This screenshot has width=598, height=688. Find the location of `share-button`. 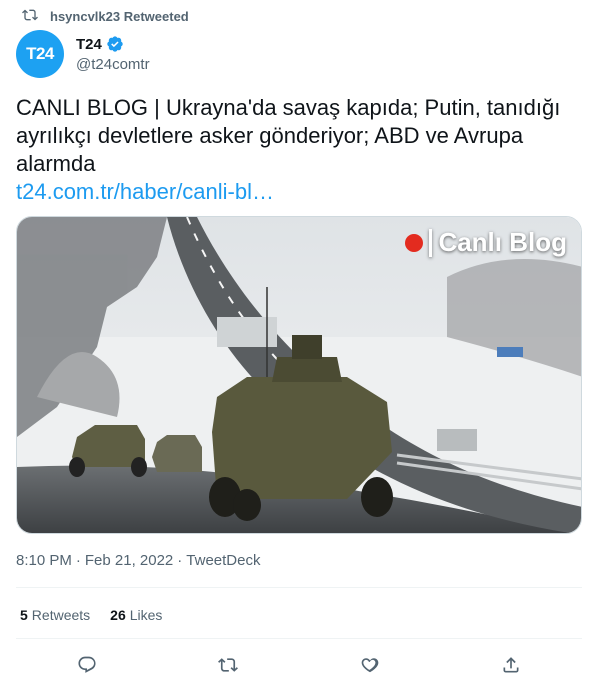

share-button is located at coordinates (511, 667).